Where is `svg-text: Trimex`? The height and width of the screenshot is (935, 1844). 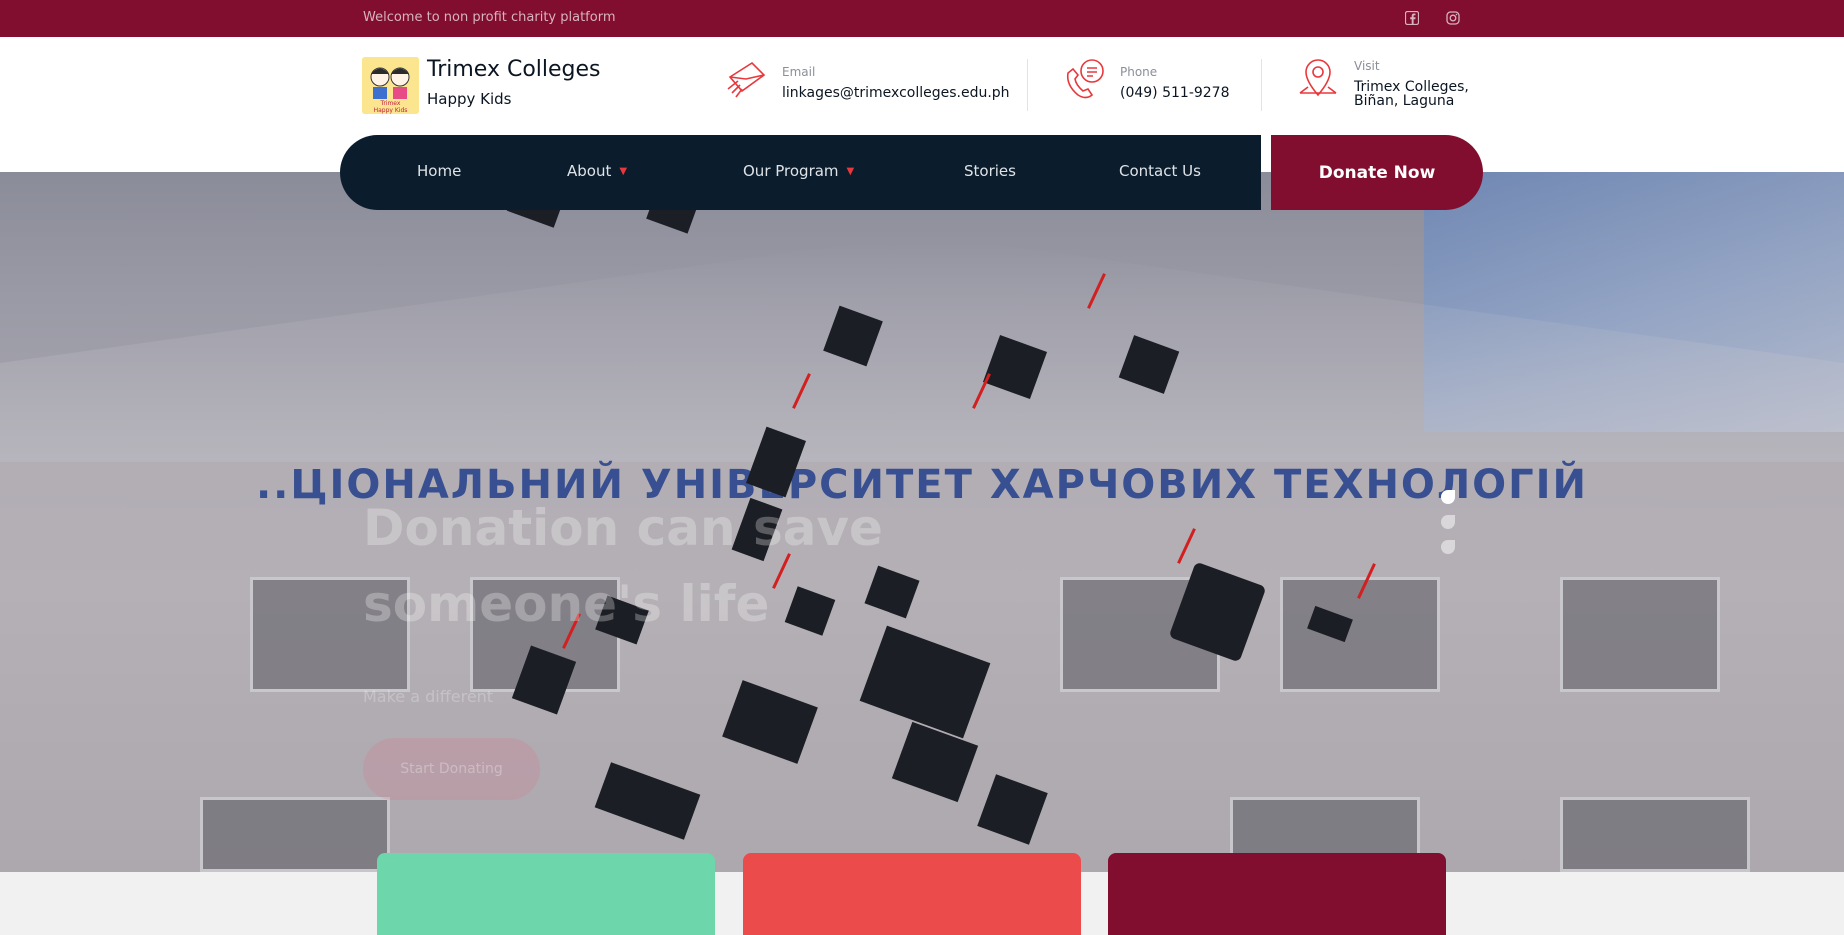 svg-text: Trimex is located at coordinates (390, 103).